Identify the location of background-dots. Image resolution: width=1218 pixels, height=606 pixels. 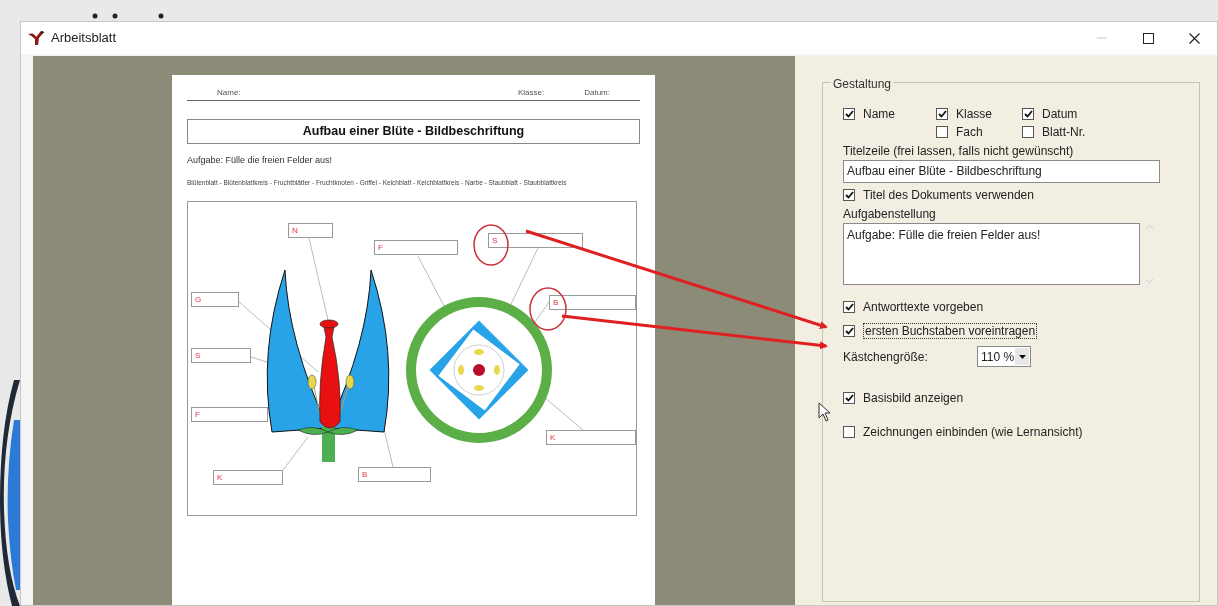
(128, 16).